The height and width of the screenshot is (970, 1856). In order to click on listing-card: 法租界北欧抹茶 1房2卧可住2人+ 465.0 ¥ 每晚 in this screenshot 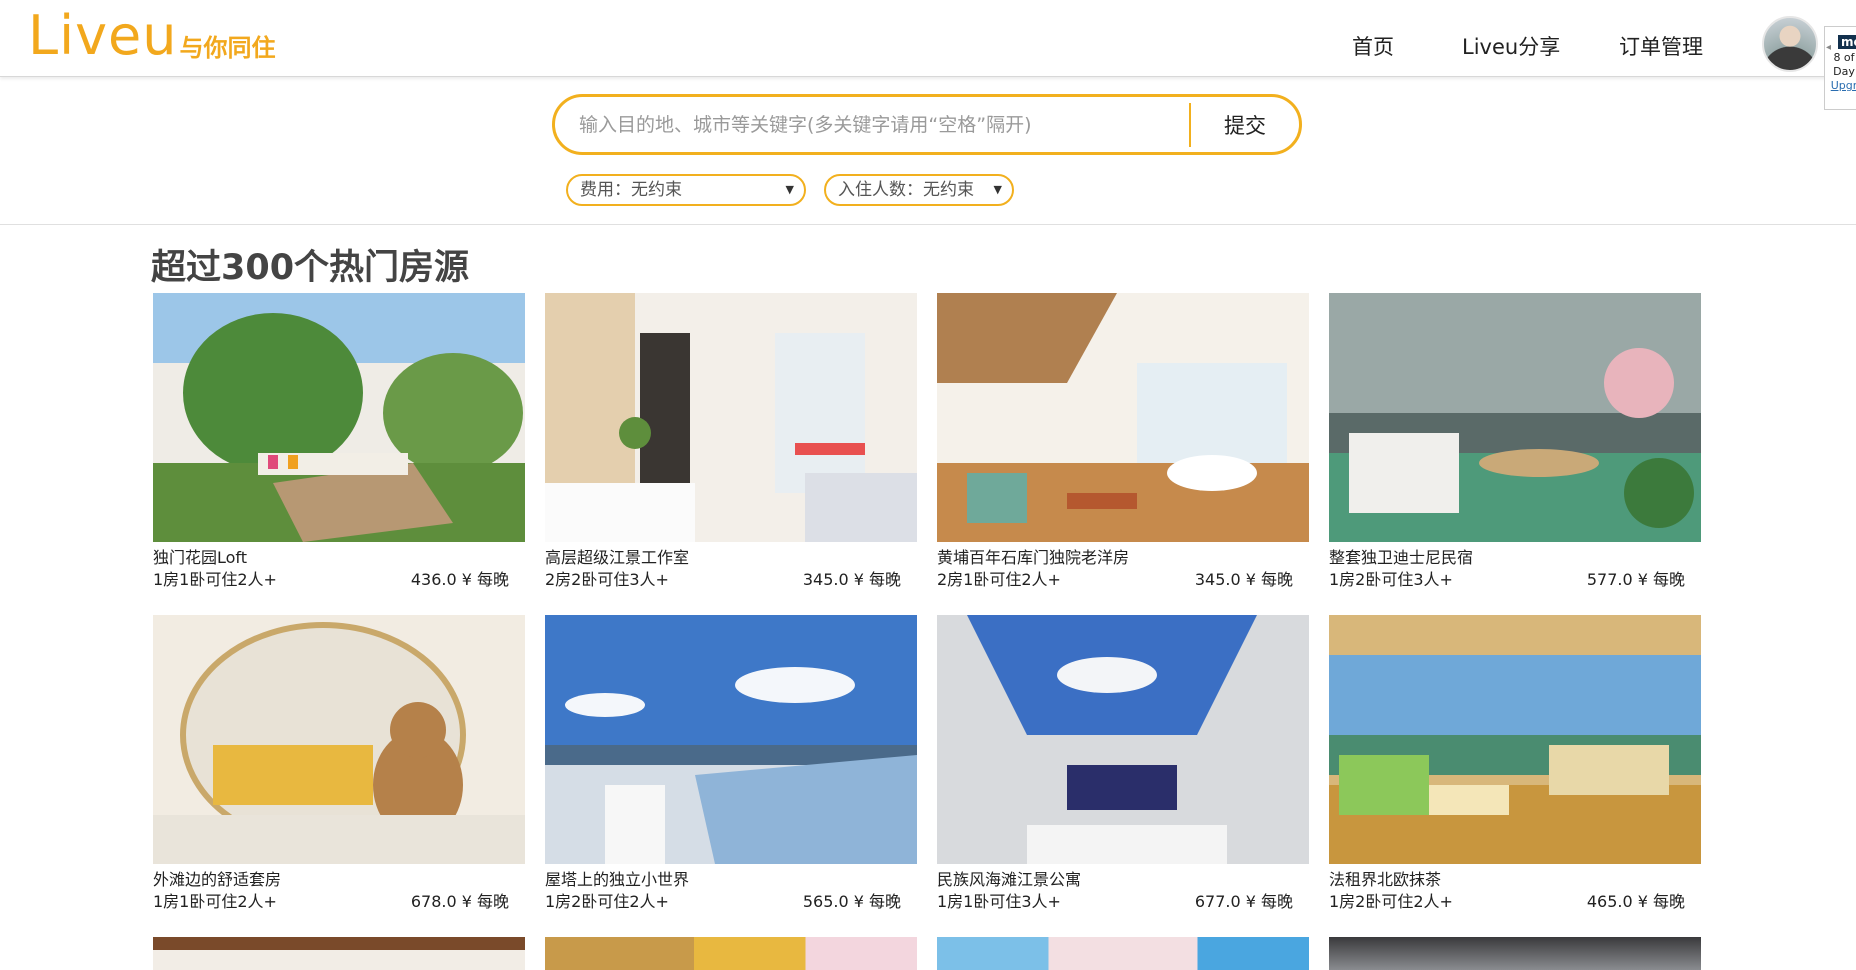, I will do `click(1515, 765)`.